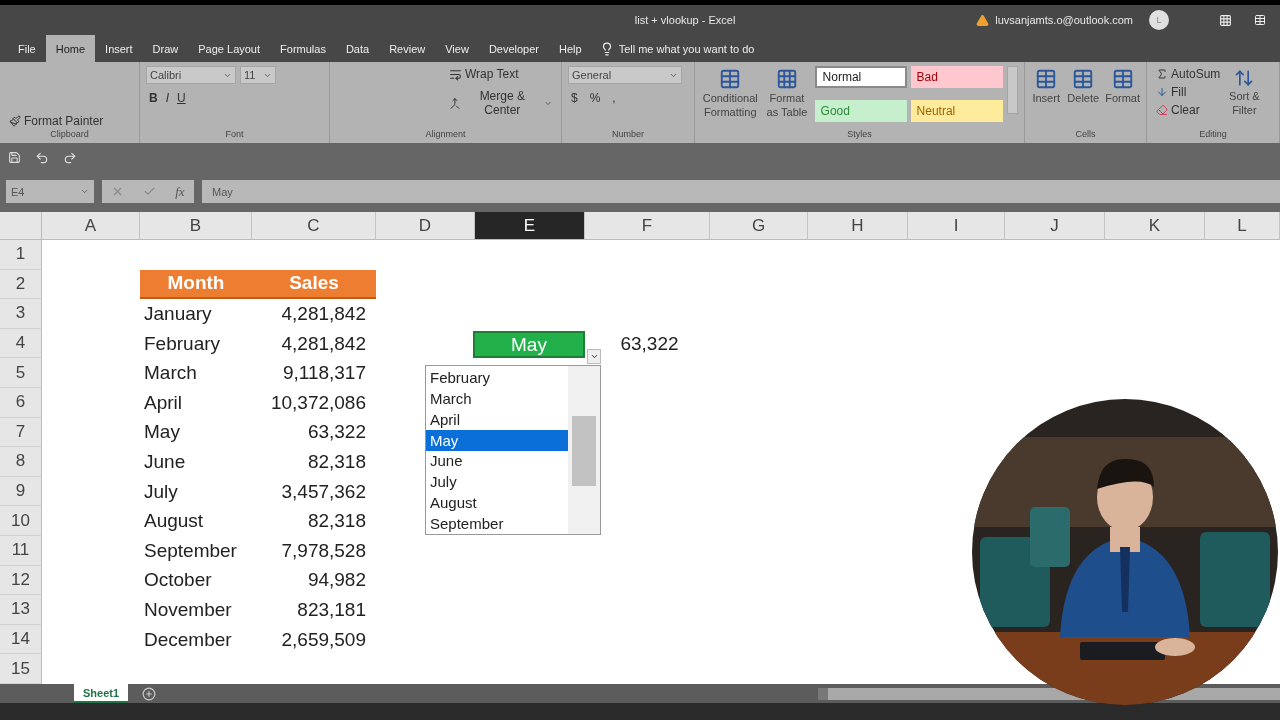  What do you see at coordinates (647, 226) in the screenshot?
I see `column-header: F` at bounding box center [647, 226].